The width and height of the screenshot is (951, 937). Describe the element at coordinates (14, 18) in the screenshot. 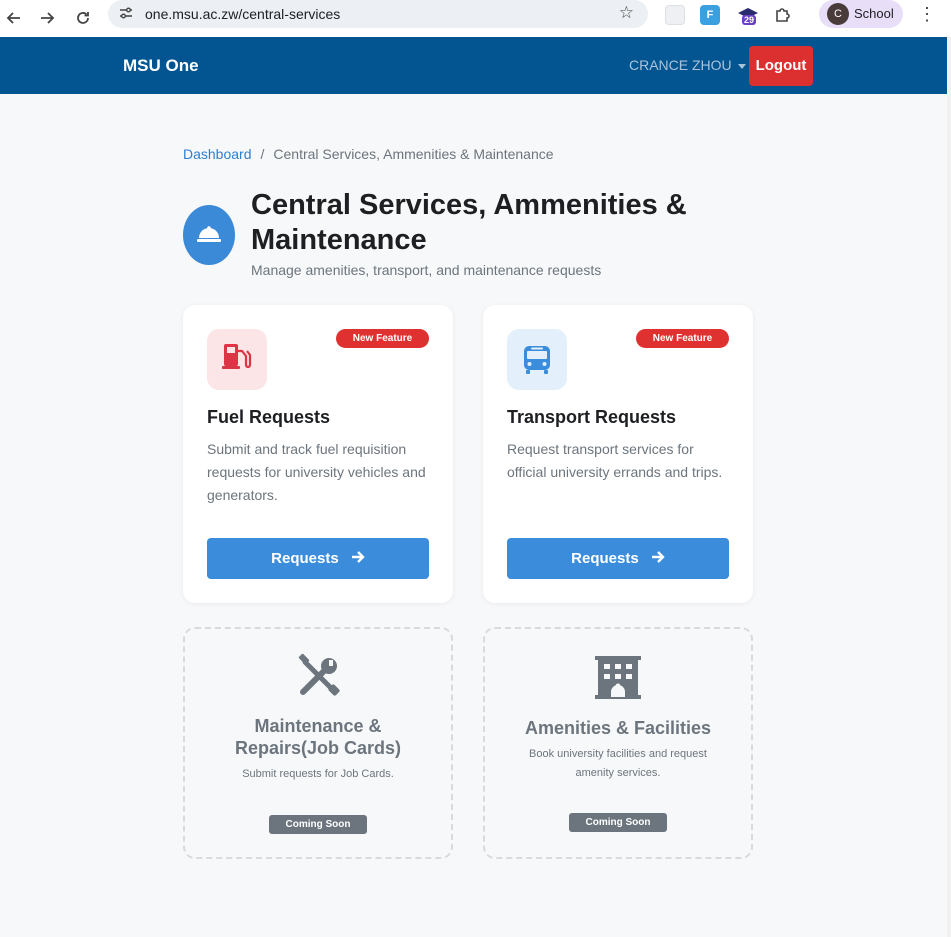

I see `back-icon` at that location.